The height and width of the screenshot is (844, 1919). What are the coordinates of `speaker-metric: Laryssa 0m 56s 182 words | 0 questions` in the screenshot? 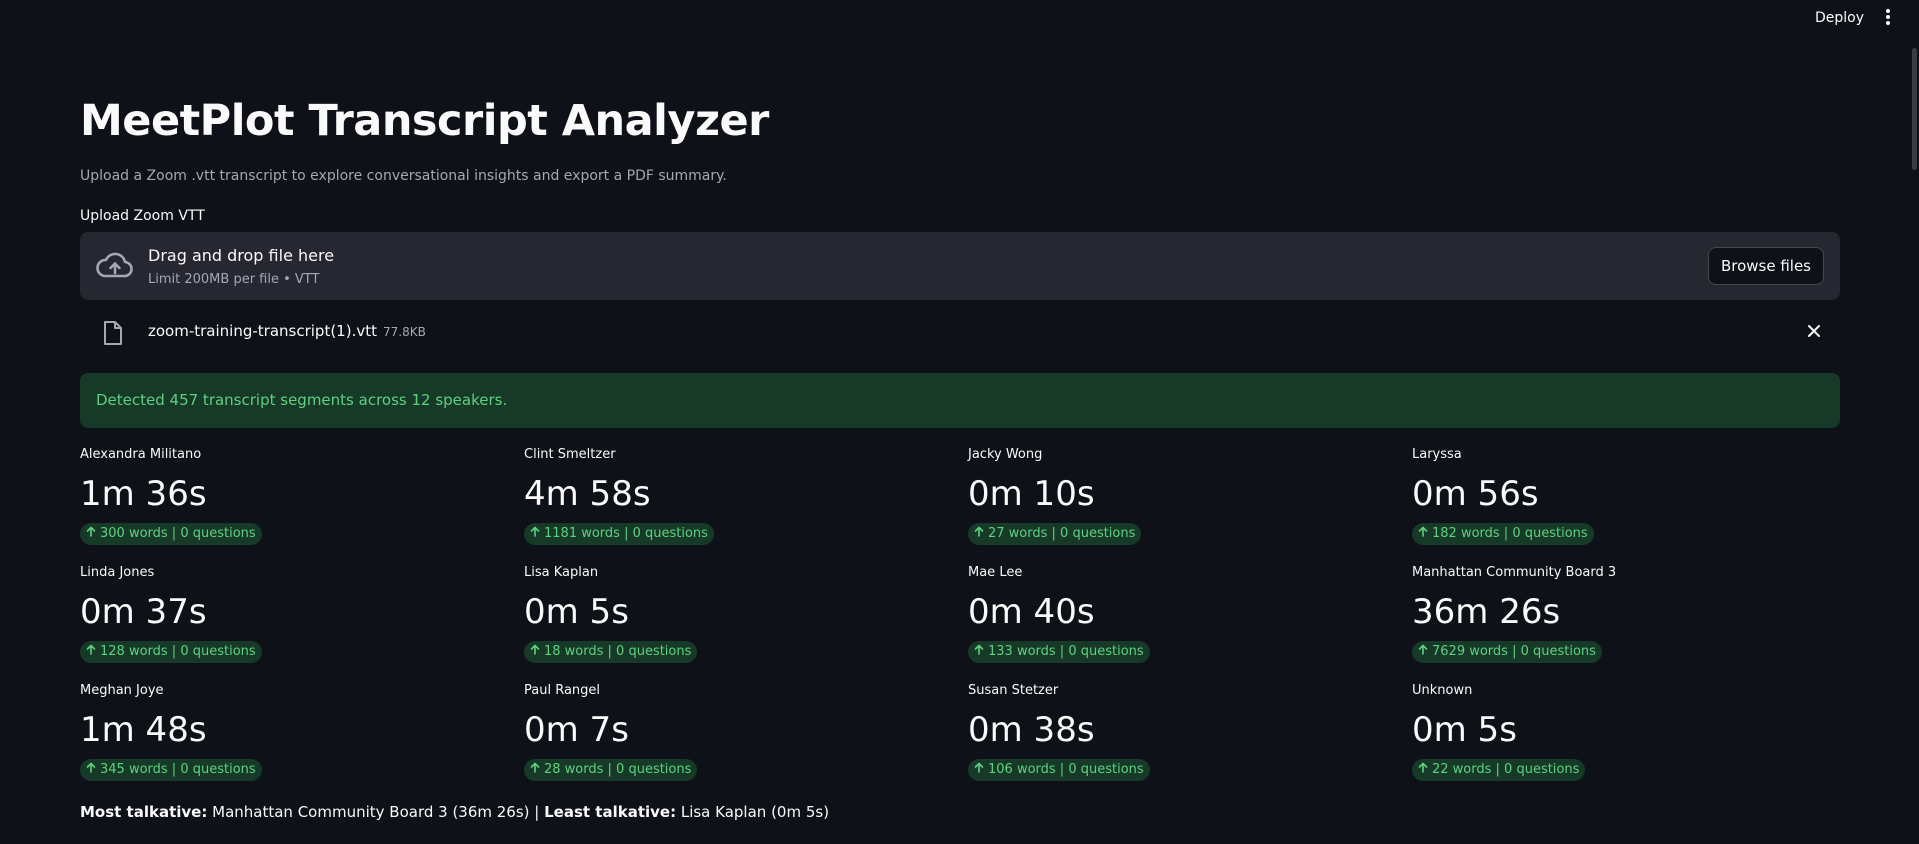 It's located at (1634, 506).